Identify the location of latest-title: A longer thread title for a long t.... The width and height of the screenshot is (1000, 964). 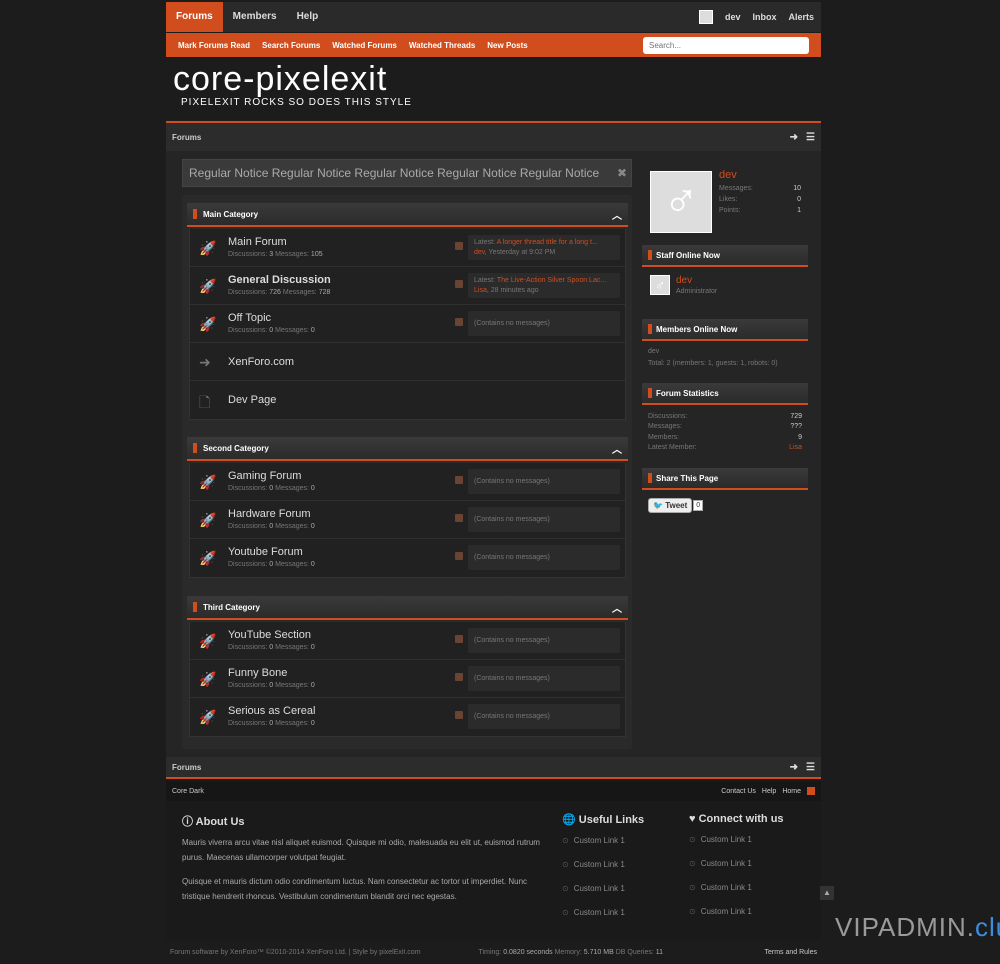
(547, 242).